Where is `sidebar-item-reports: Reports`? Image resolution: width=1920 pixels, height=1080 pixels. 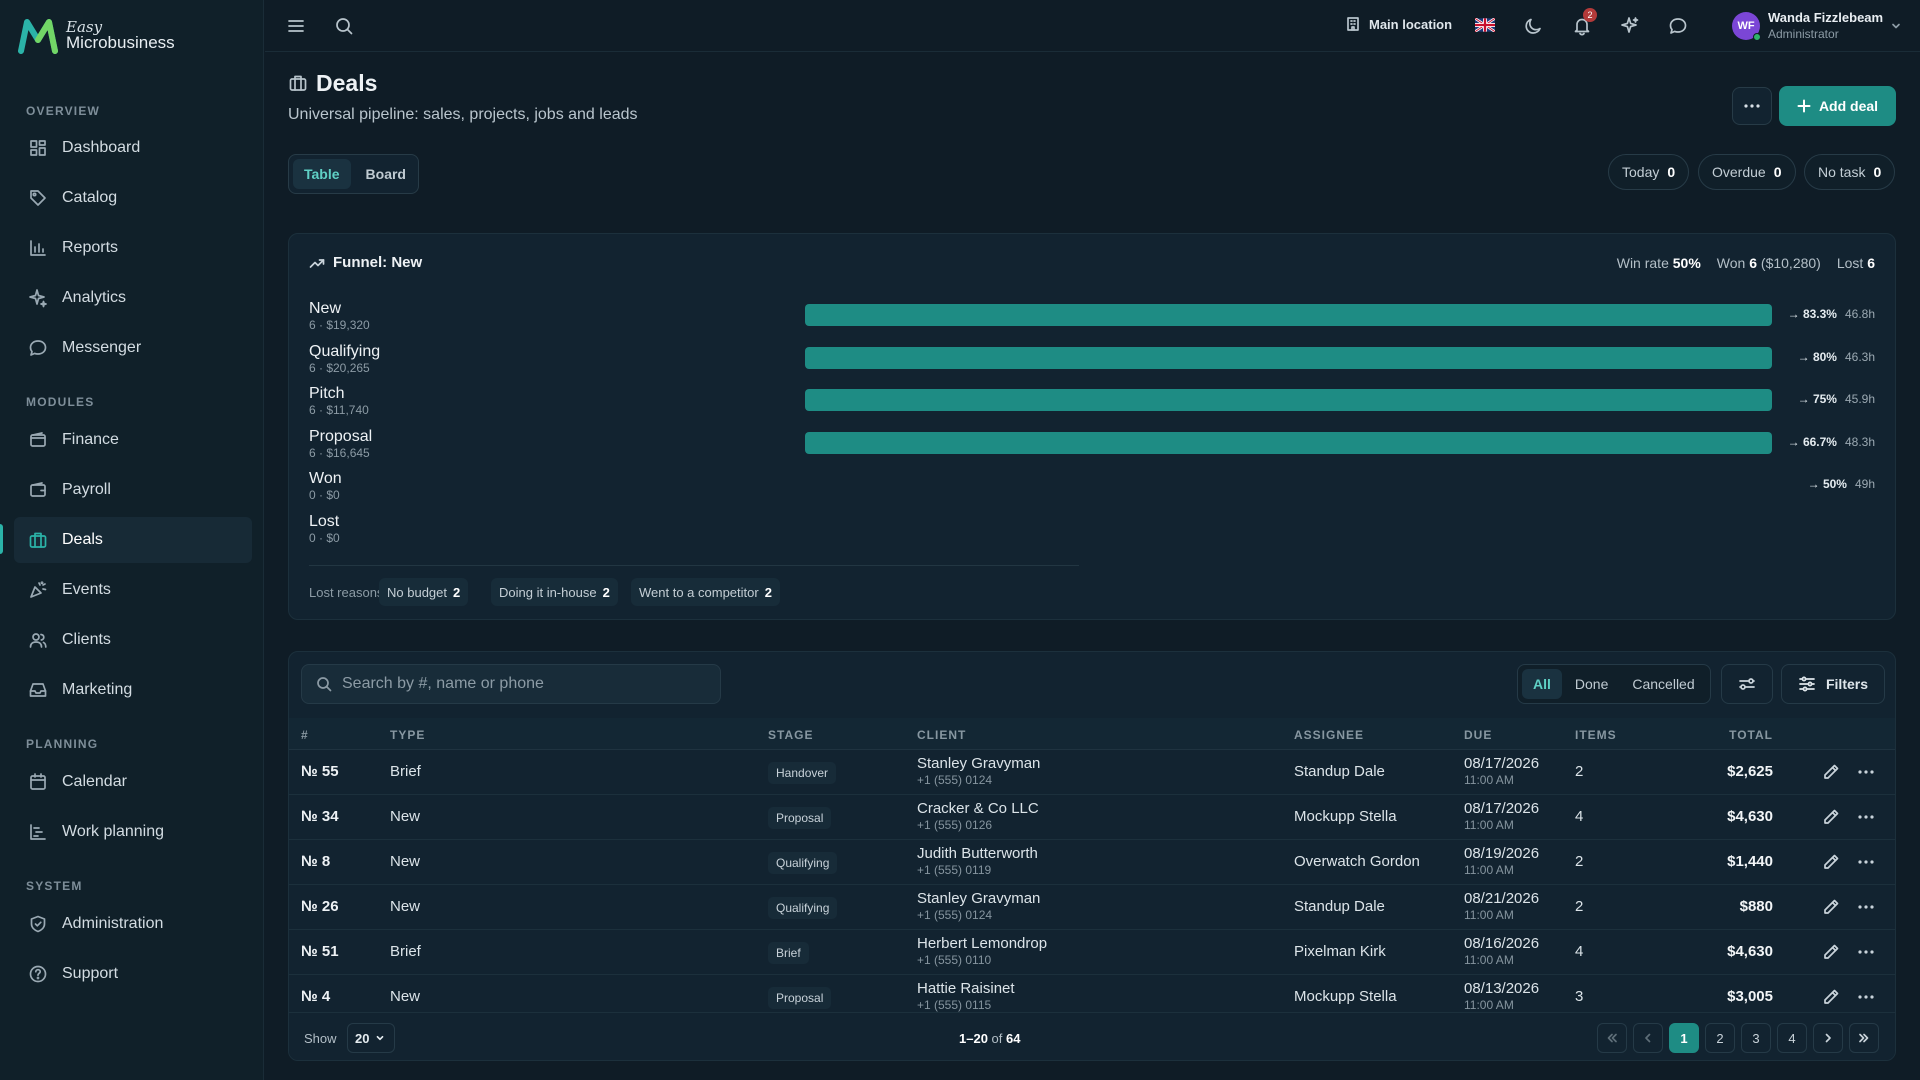
sidebar-item-reports: Reports is located at coordinates (133, 248).